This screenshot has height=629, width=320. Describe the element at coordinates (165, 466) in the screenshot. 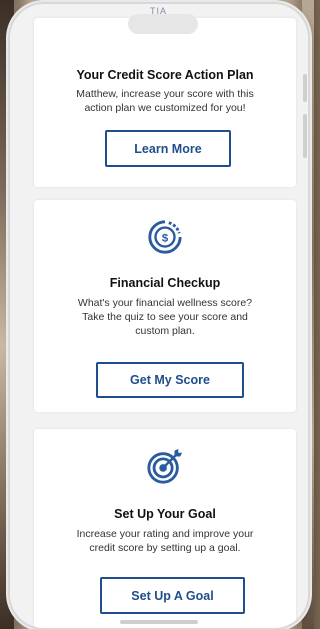

I see `target-arrow-icon` at that location.